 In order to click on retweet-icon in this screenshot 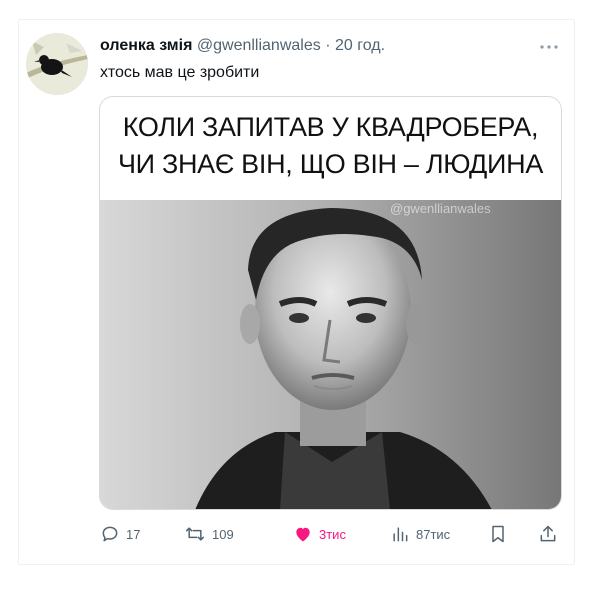, I will do `click(195, 534)`.